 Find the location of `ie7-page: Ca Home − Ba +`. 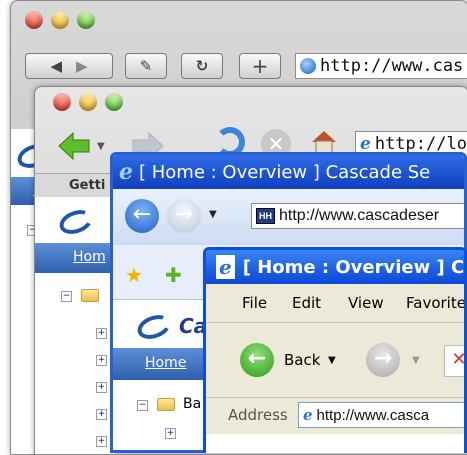

ie7-page: Ca Home − Ba + is located at coordinates (161, 375).